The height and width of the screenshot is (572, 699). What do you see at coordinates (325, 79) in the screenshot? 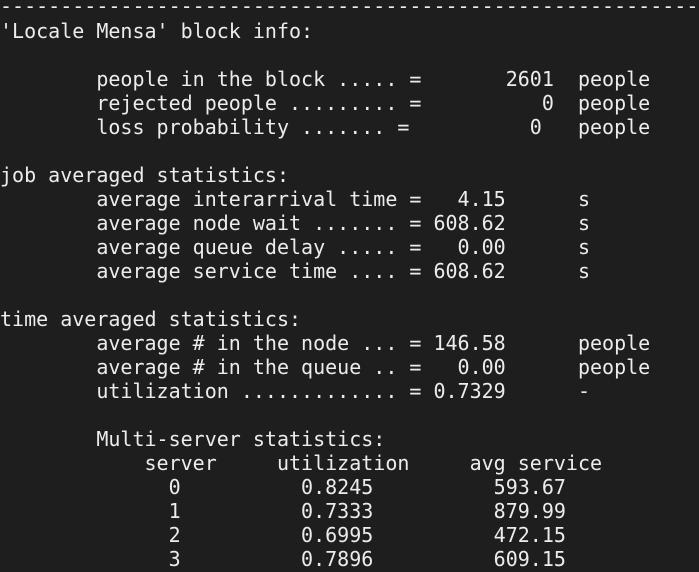
I see `people-in-block-line: people in the block ..... = 2601 people` at bounding box center [325, 79].